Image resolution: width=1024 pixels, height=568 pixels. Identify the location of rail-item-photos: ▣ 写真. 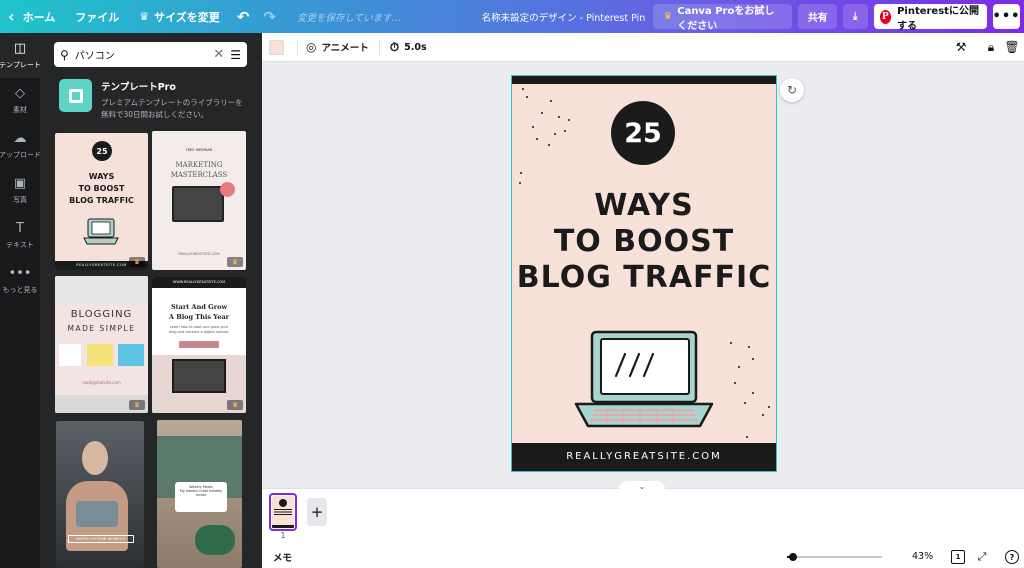
(20, 190).